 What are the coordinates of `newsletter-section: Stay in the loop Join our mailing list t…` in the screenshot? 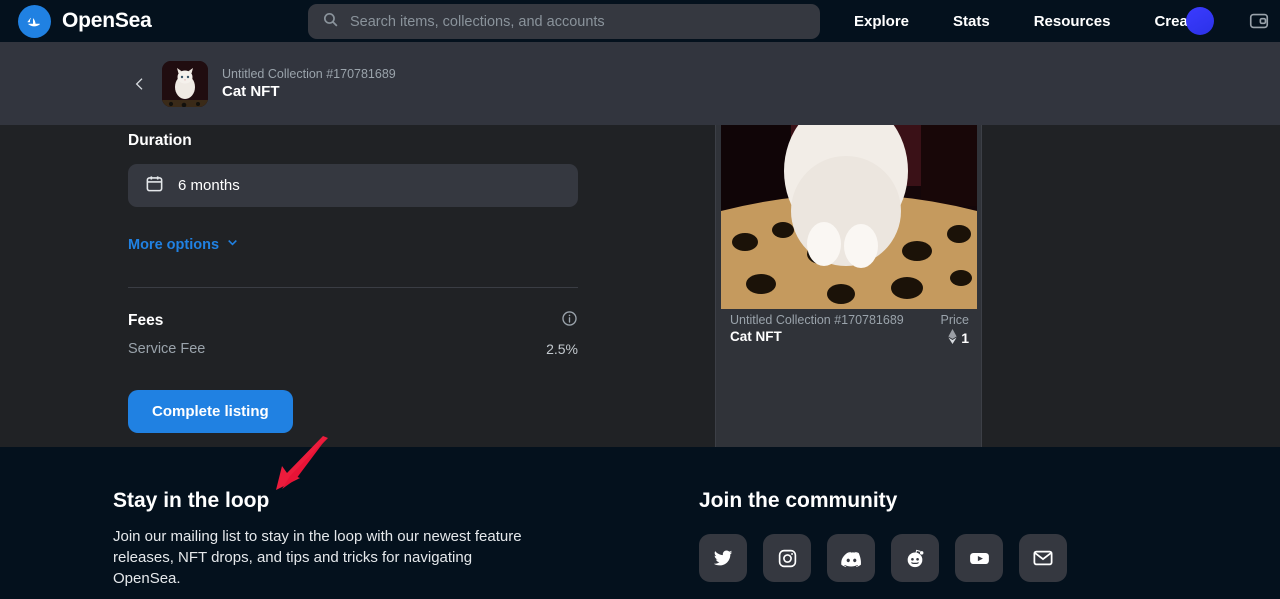 It's located at (353, 544).